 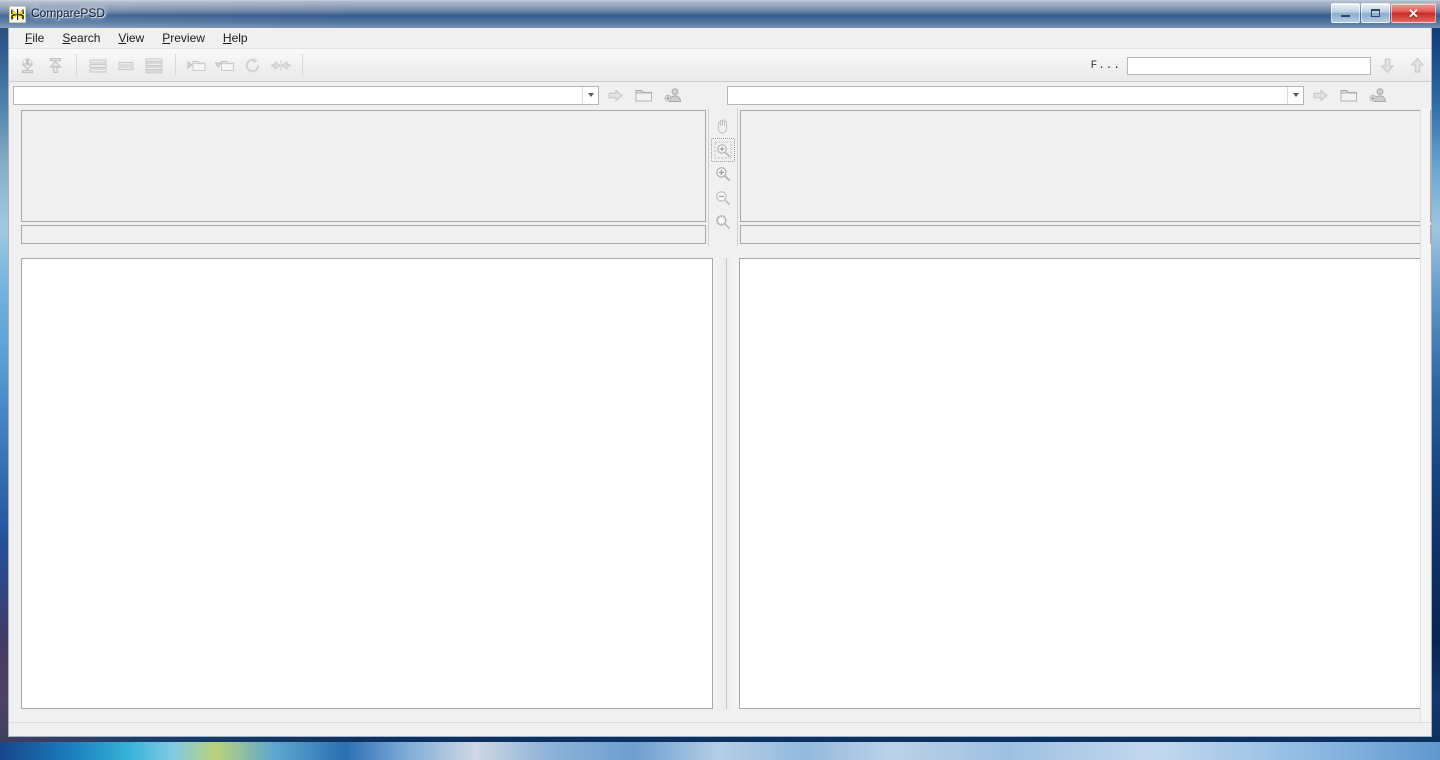 I want to click on minimize-icon, so click(x=1345, y=15).